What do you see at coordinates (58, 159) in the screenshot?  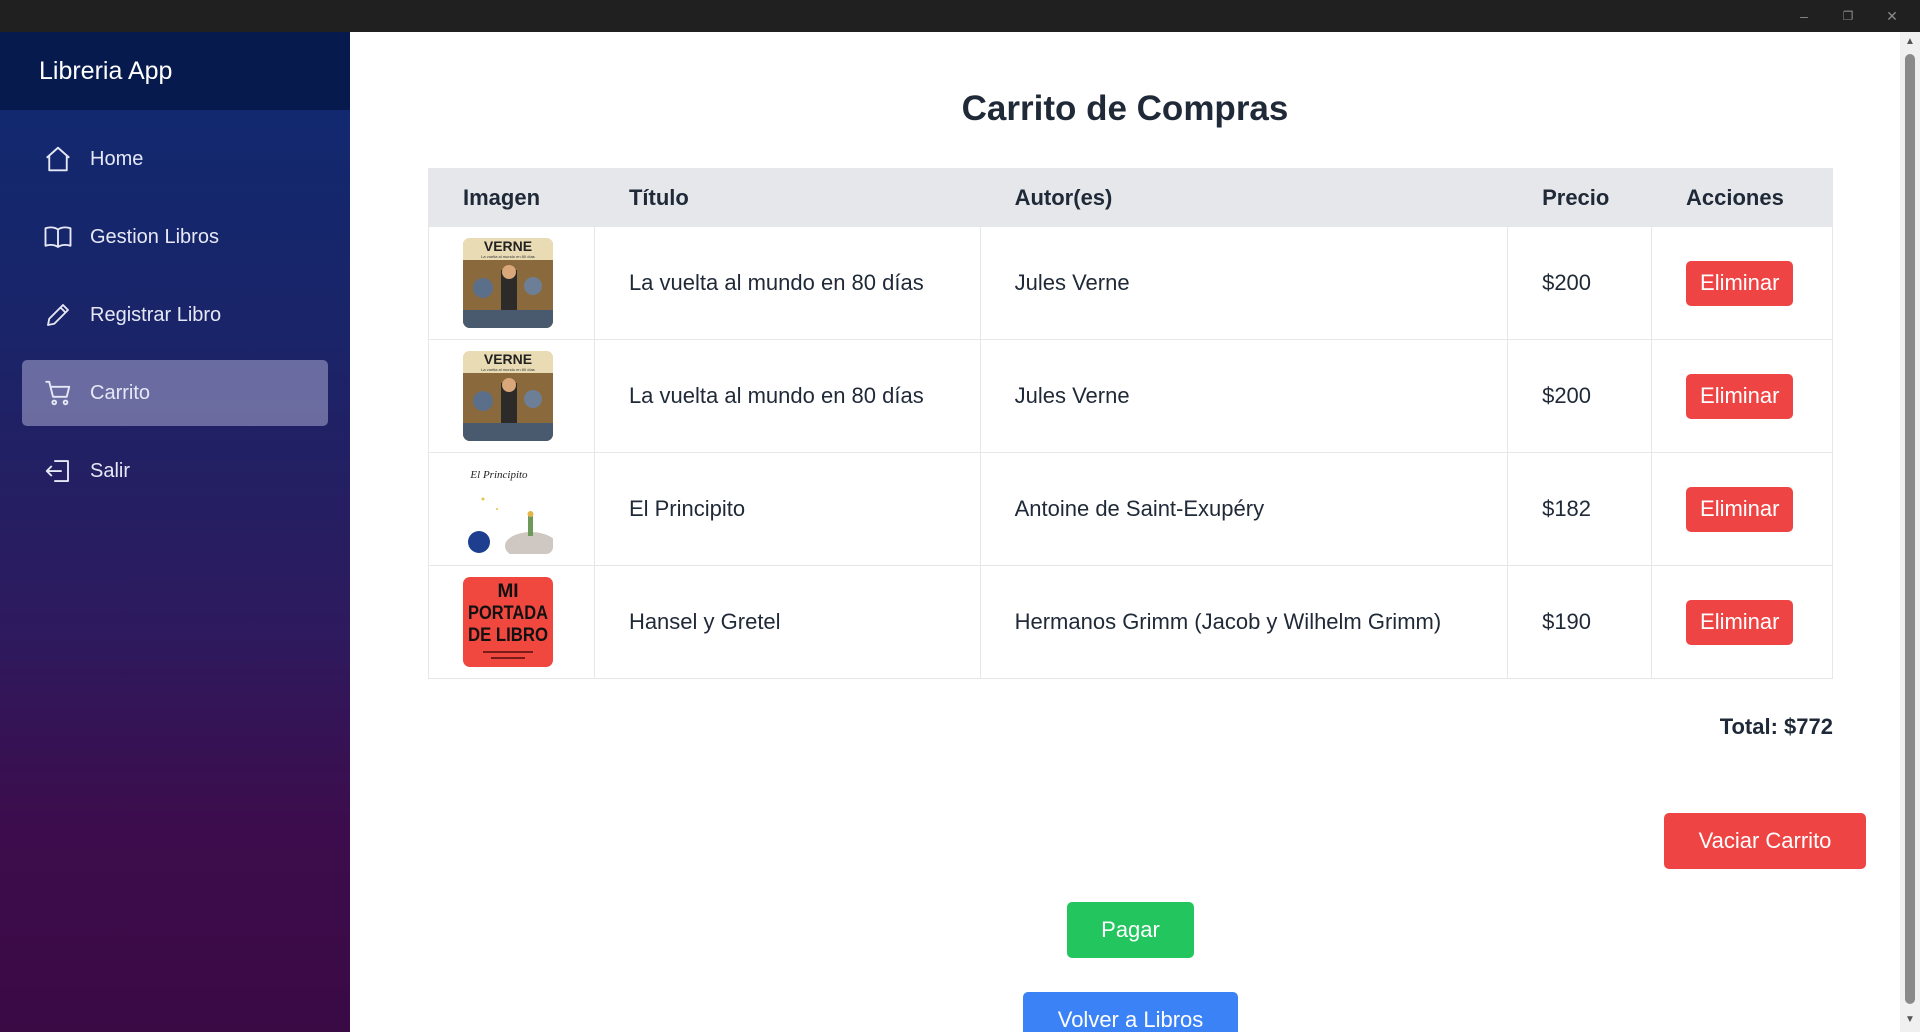 I see `home-icon` at bounding box center [58, 159].